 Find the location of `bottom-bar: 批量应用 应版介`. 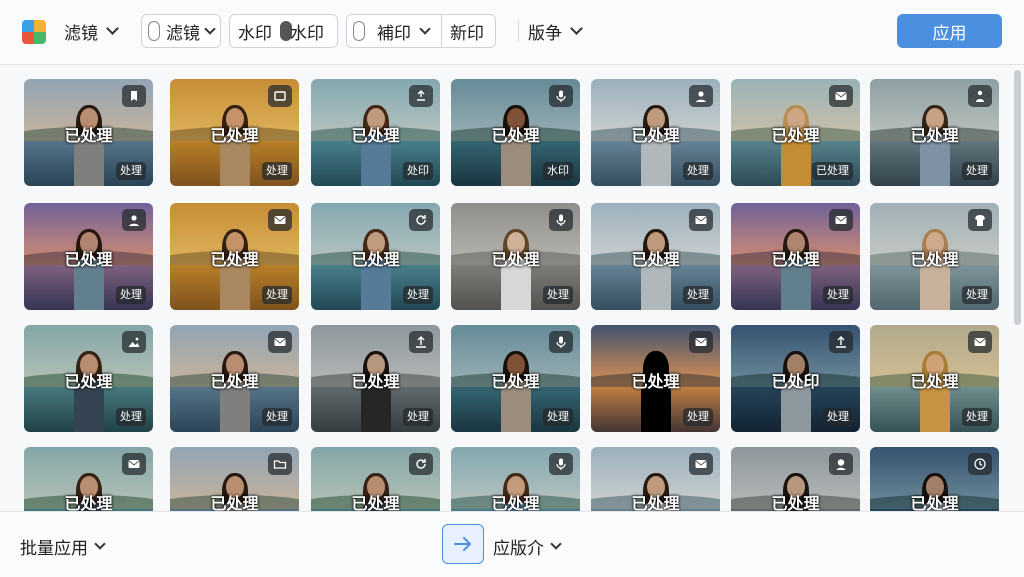

bottom-bar: 批量应用 应版介 is located at coordinates (512, 544).